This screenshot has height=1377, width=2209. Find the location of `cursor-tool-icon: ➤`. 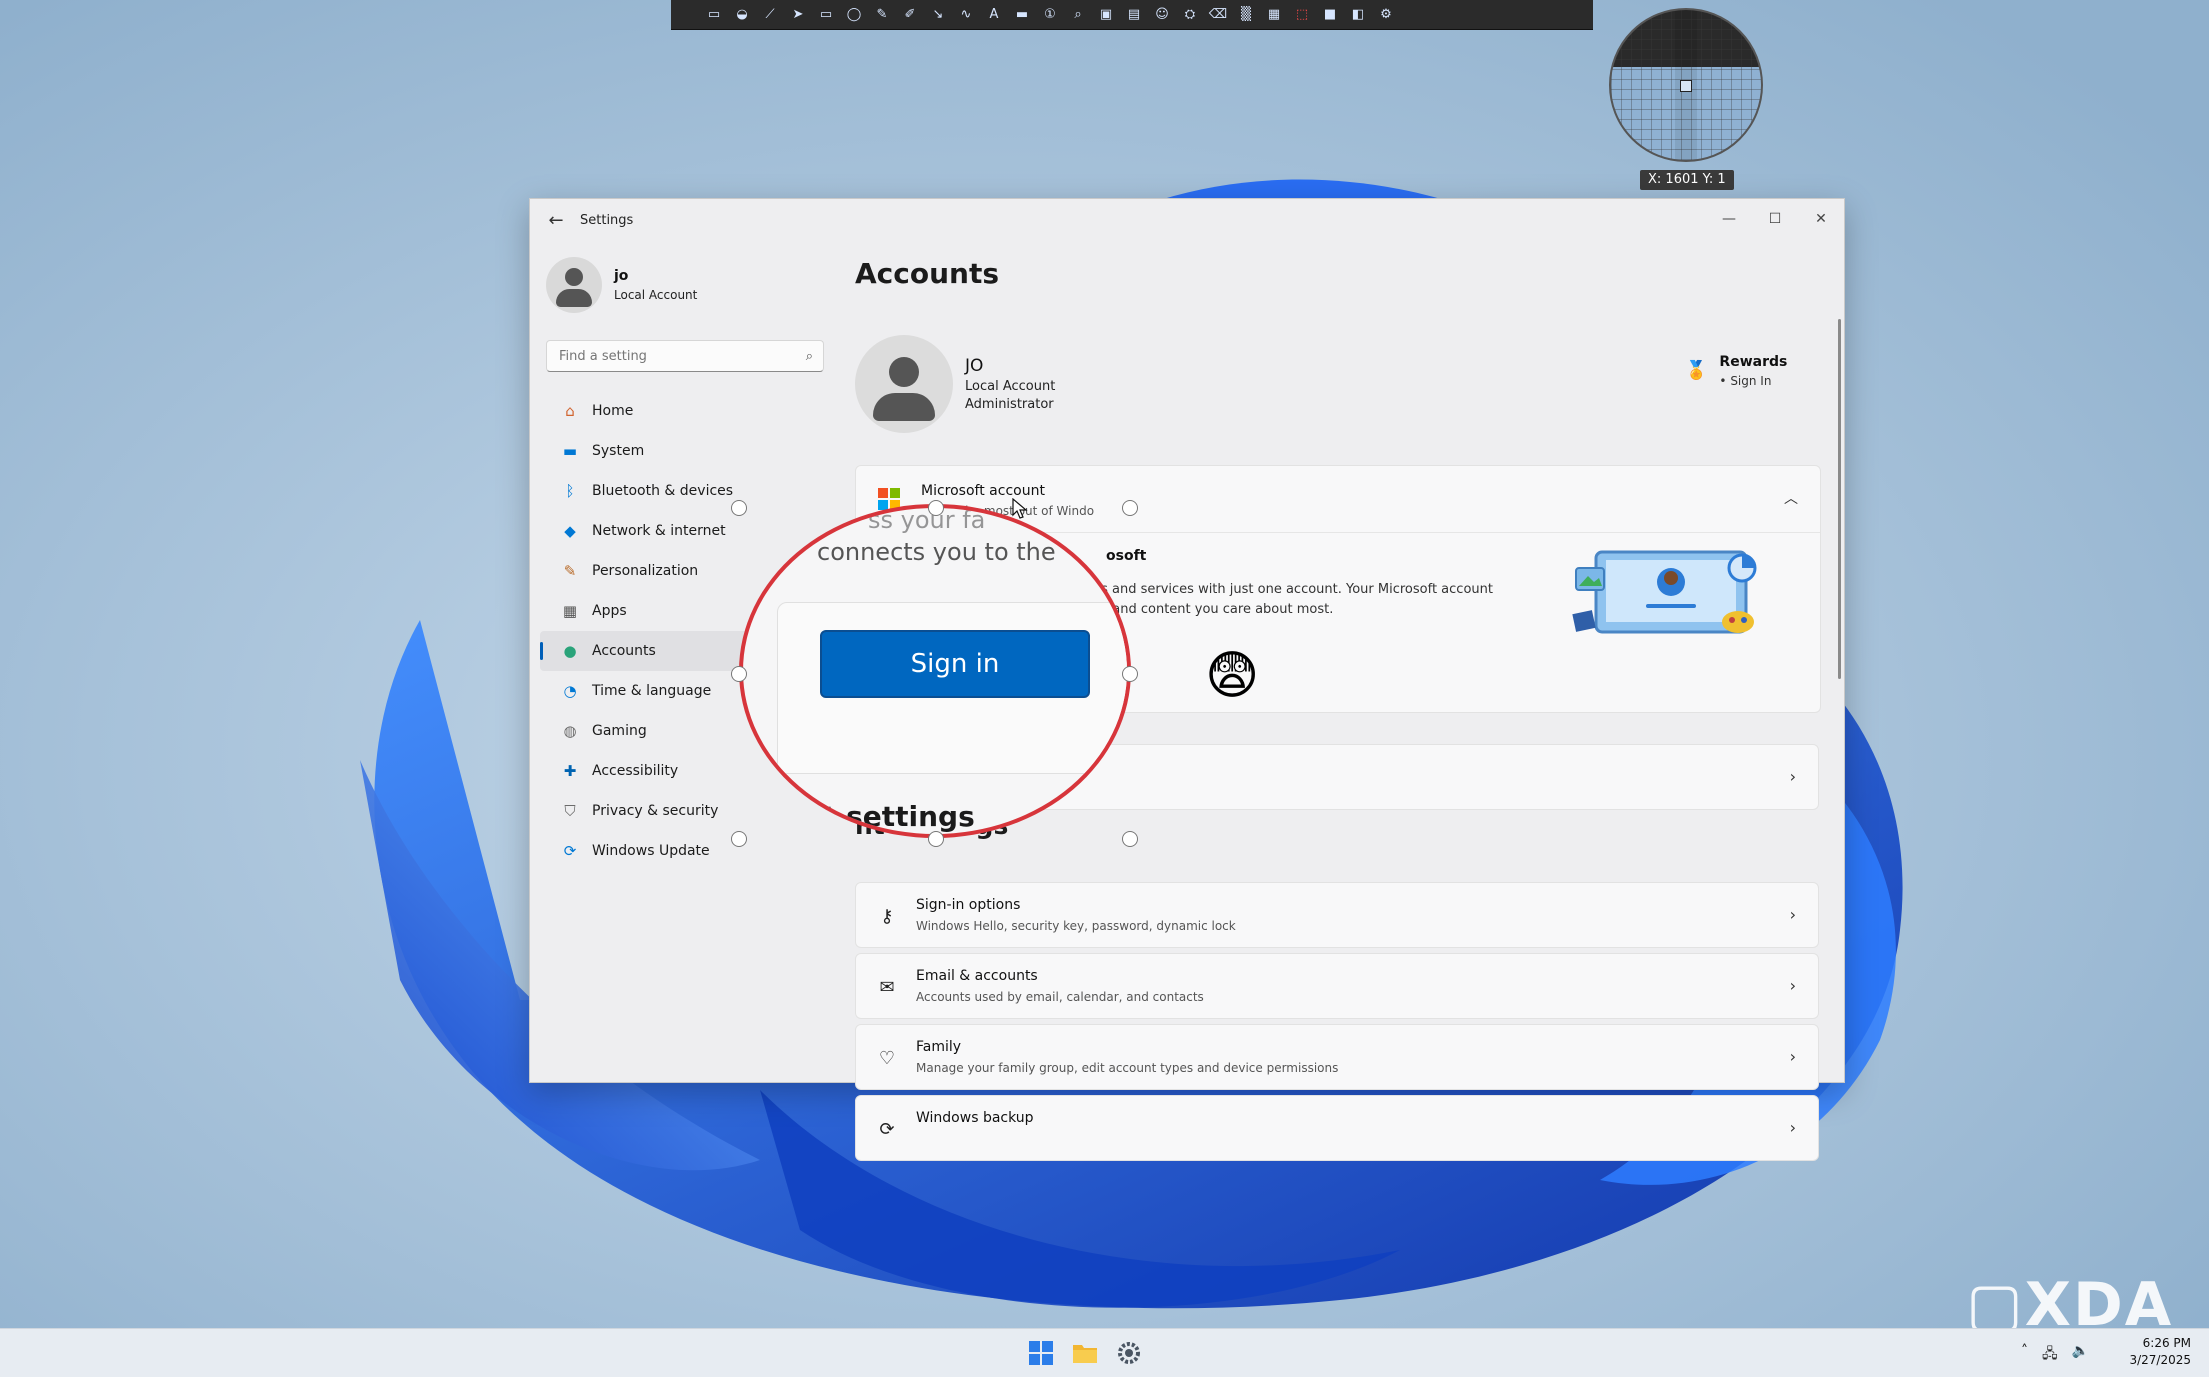

cursor-tool-icon: ➤ is located at coordinates (798, 15).